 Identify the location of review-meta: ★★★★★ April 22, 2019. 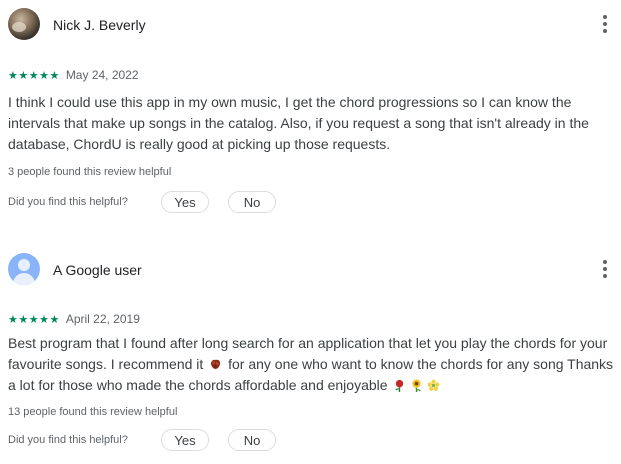
(74, 319).